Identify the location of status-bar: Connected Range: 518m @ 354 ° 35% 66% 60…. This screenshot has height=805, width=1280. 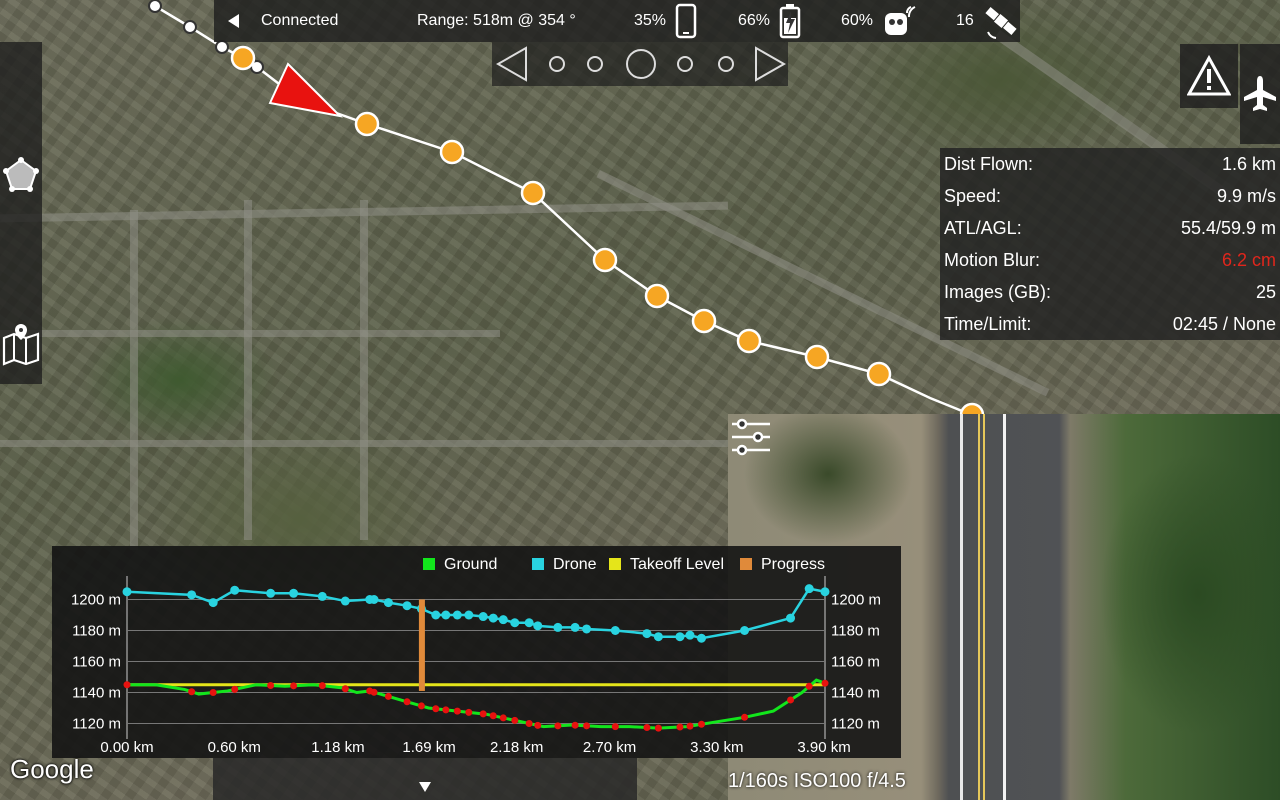
(617, 21).